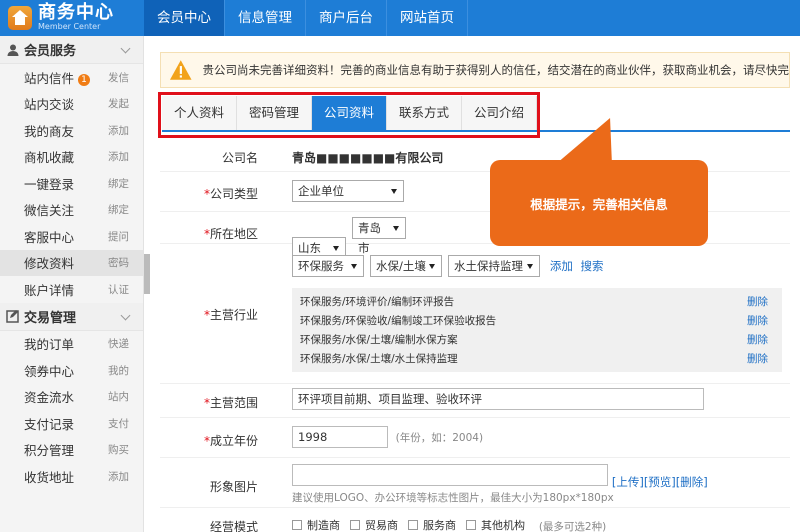 The image size is (800, 532). Describe the element at coordinates (118, 449) in the screenshot. I see `sidebar-item-action: 购买` at that location.